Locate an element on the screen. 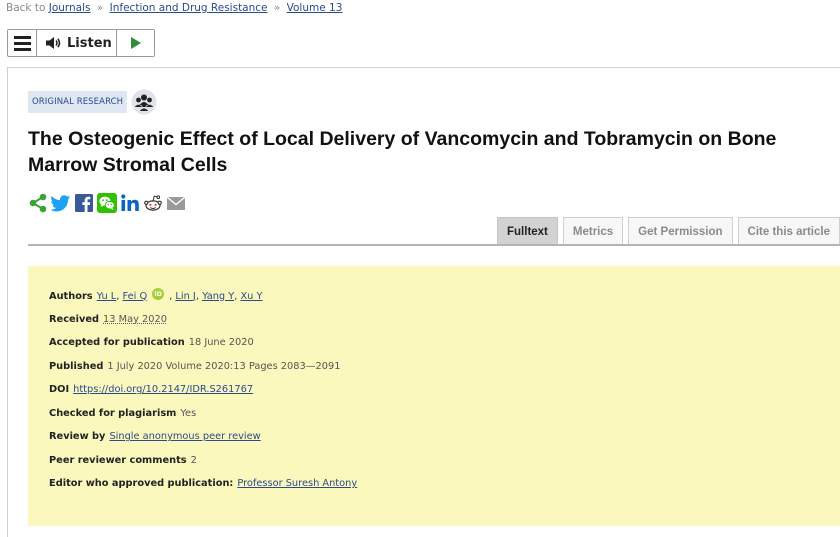 This screenshot has width=840, height=537. doi-link: https://doi.org/10.2147/IDR.S261767 is located at coordinates (163, 389).